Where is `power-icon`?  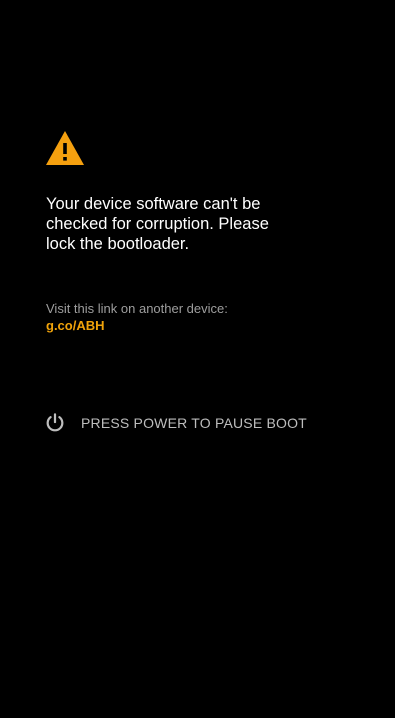 power-icon is located at coordinates (55, 422).